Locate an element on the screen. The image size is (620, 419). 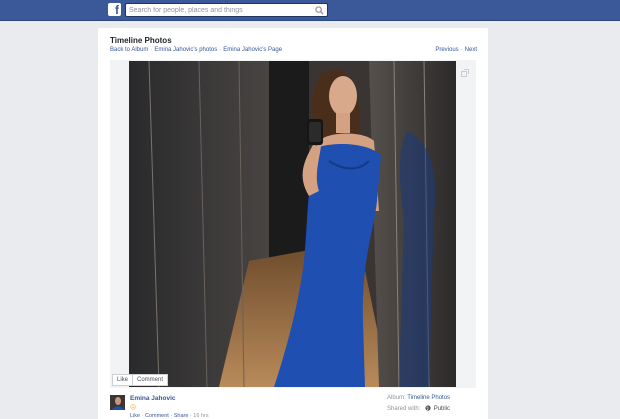
next-link: Next is located at coordinates (471, 50).